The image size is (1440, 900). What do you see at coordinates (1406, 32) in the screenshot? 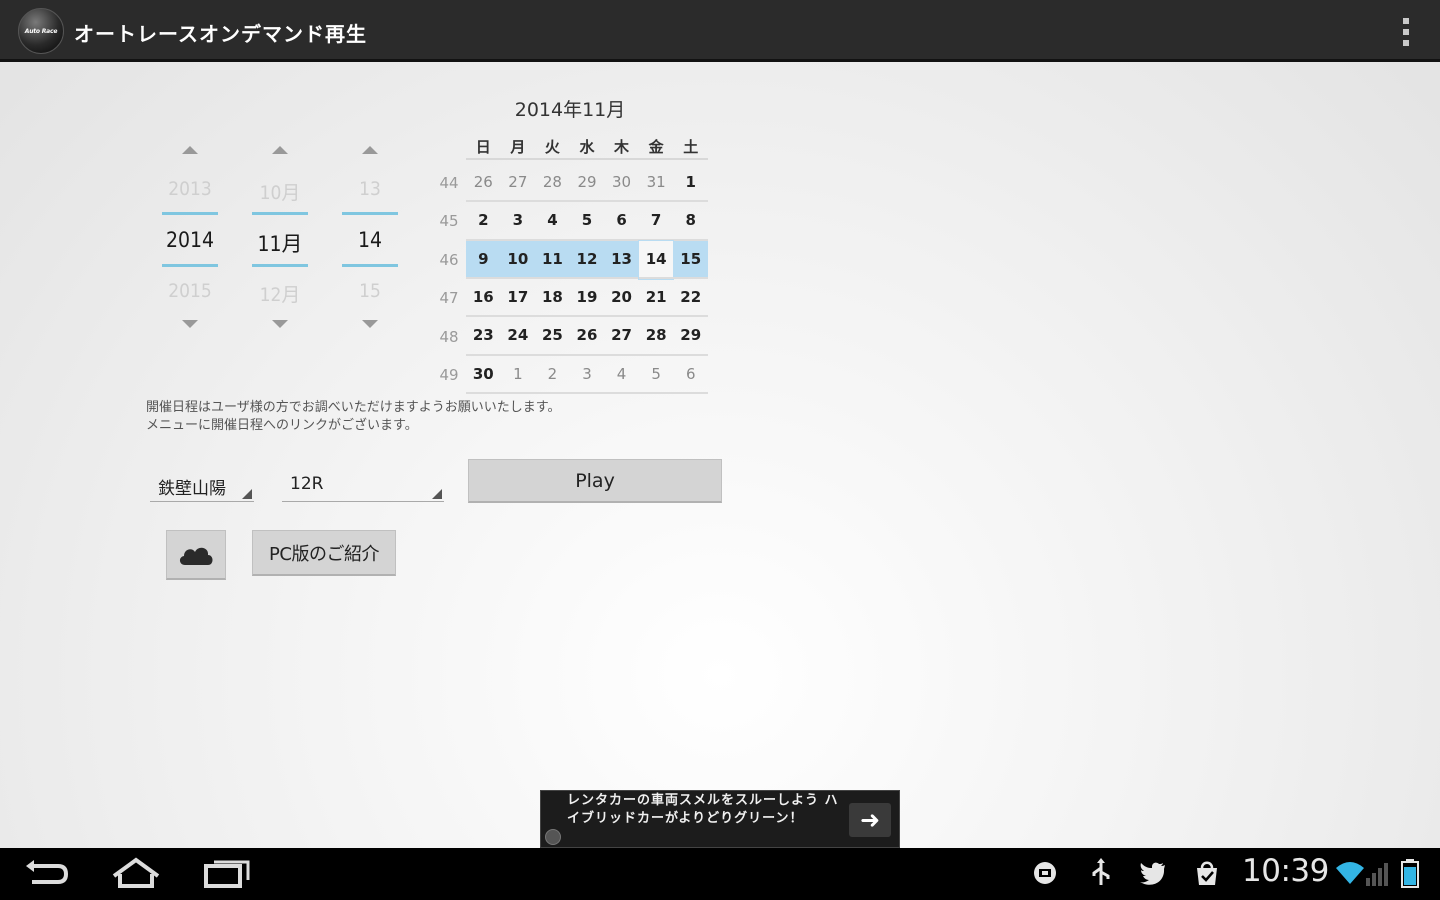
I see `overflow-menu-icon` at bounding box center [1406, 32].